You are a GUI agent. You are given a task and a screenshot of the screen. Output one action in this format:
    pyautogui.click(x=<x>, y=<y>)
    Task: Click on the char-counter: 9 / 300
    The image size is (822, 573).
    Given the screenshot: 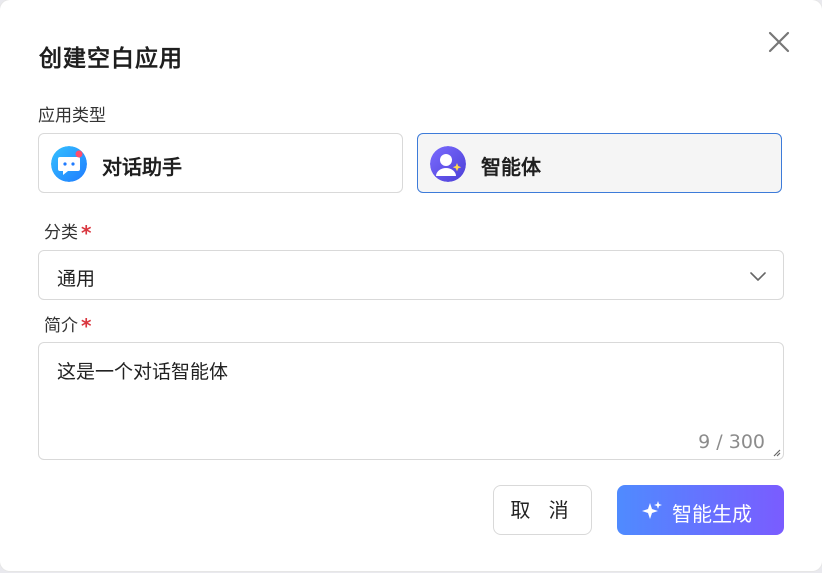 What is the action you would take?
    pyautogui.click(x=731, y=442)
    